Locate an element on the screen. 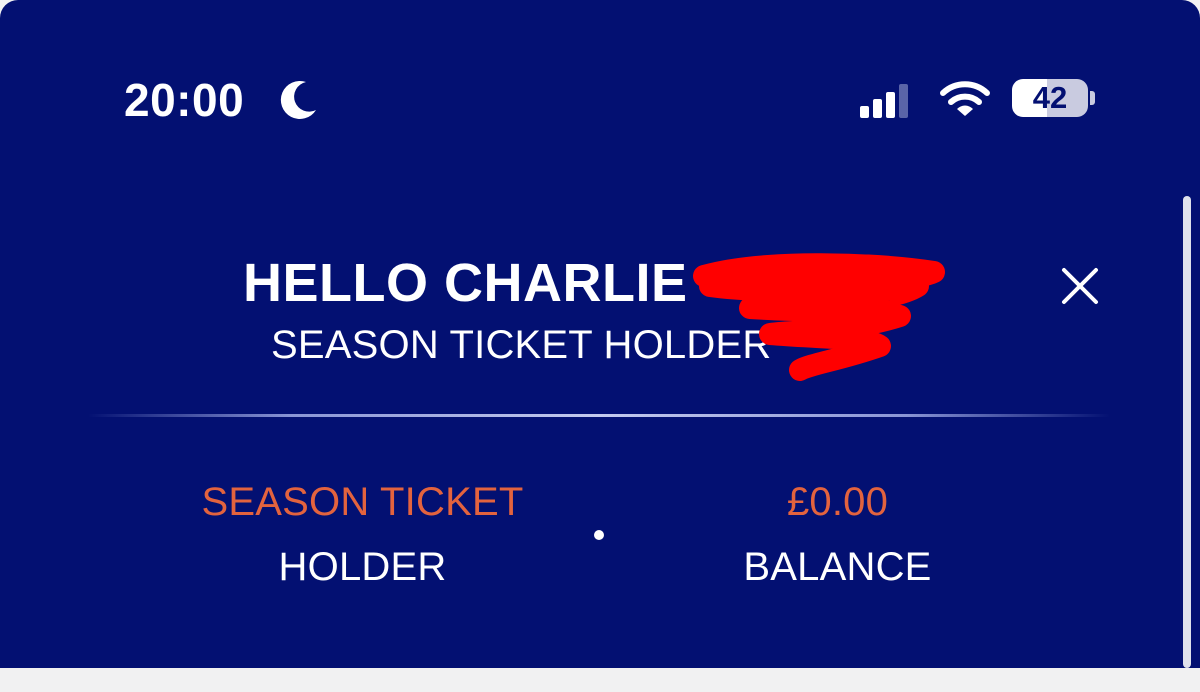 The width and height of the screenshot is (1200, 692). battery-level: 42 is located at coordinates (1050, 97).